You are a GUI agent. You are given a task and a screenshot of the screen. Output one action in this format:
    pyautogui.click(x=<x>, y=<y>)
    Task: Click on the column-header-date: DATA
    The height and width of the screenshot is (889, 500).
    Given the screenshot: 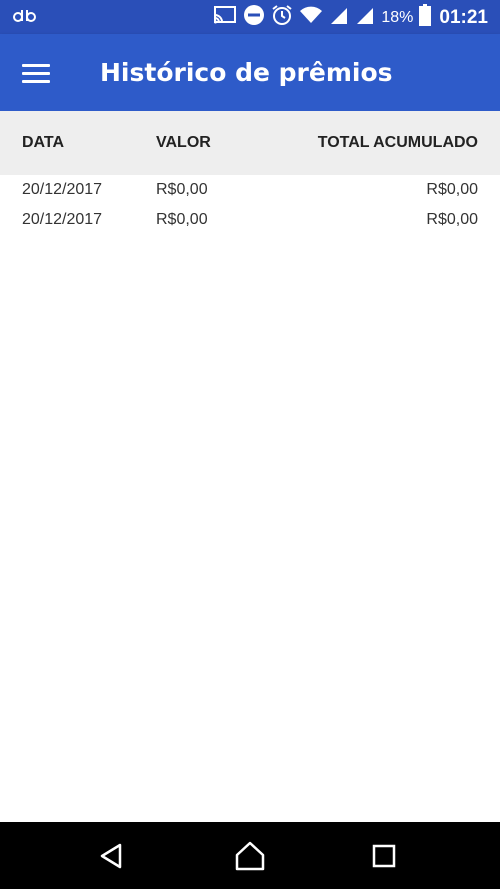 What is the action you would take?
    pyautogui.click(x=43, y=142)
    